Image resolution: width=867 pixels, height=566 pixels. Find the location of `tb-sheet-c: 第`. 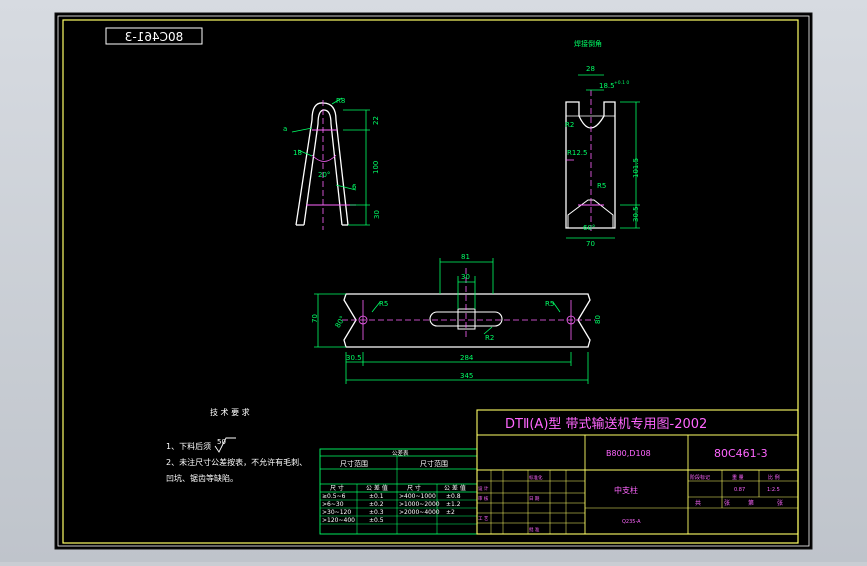

tb-sheet-c: 第 is located at coordinates (751, 503).